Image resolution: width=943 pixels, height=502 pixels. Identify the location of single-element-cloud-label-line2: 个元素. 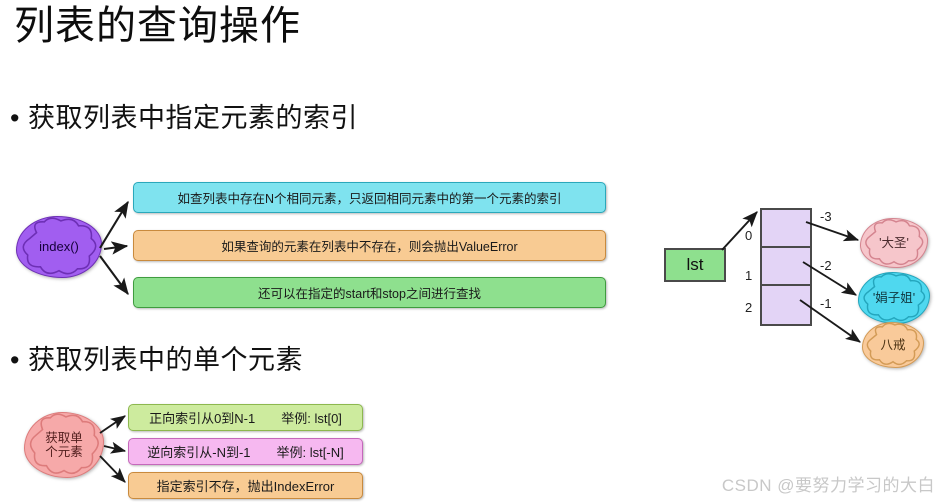
(64, 452).